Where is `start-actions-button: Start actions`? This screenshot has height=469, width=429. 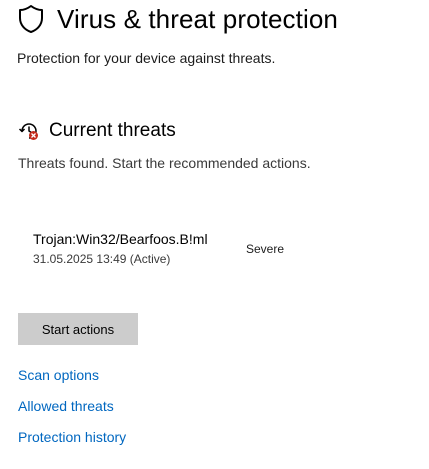
start-actions-button: Start actions is located at coordinates (78, 329).